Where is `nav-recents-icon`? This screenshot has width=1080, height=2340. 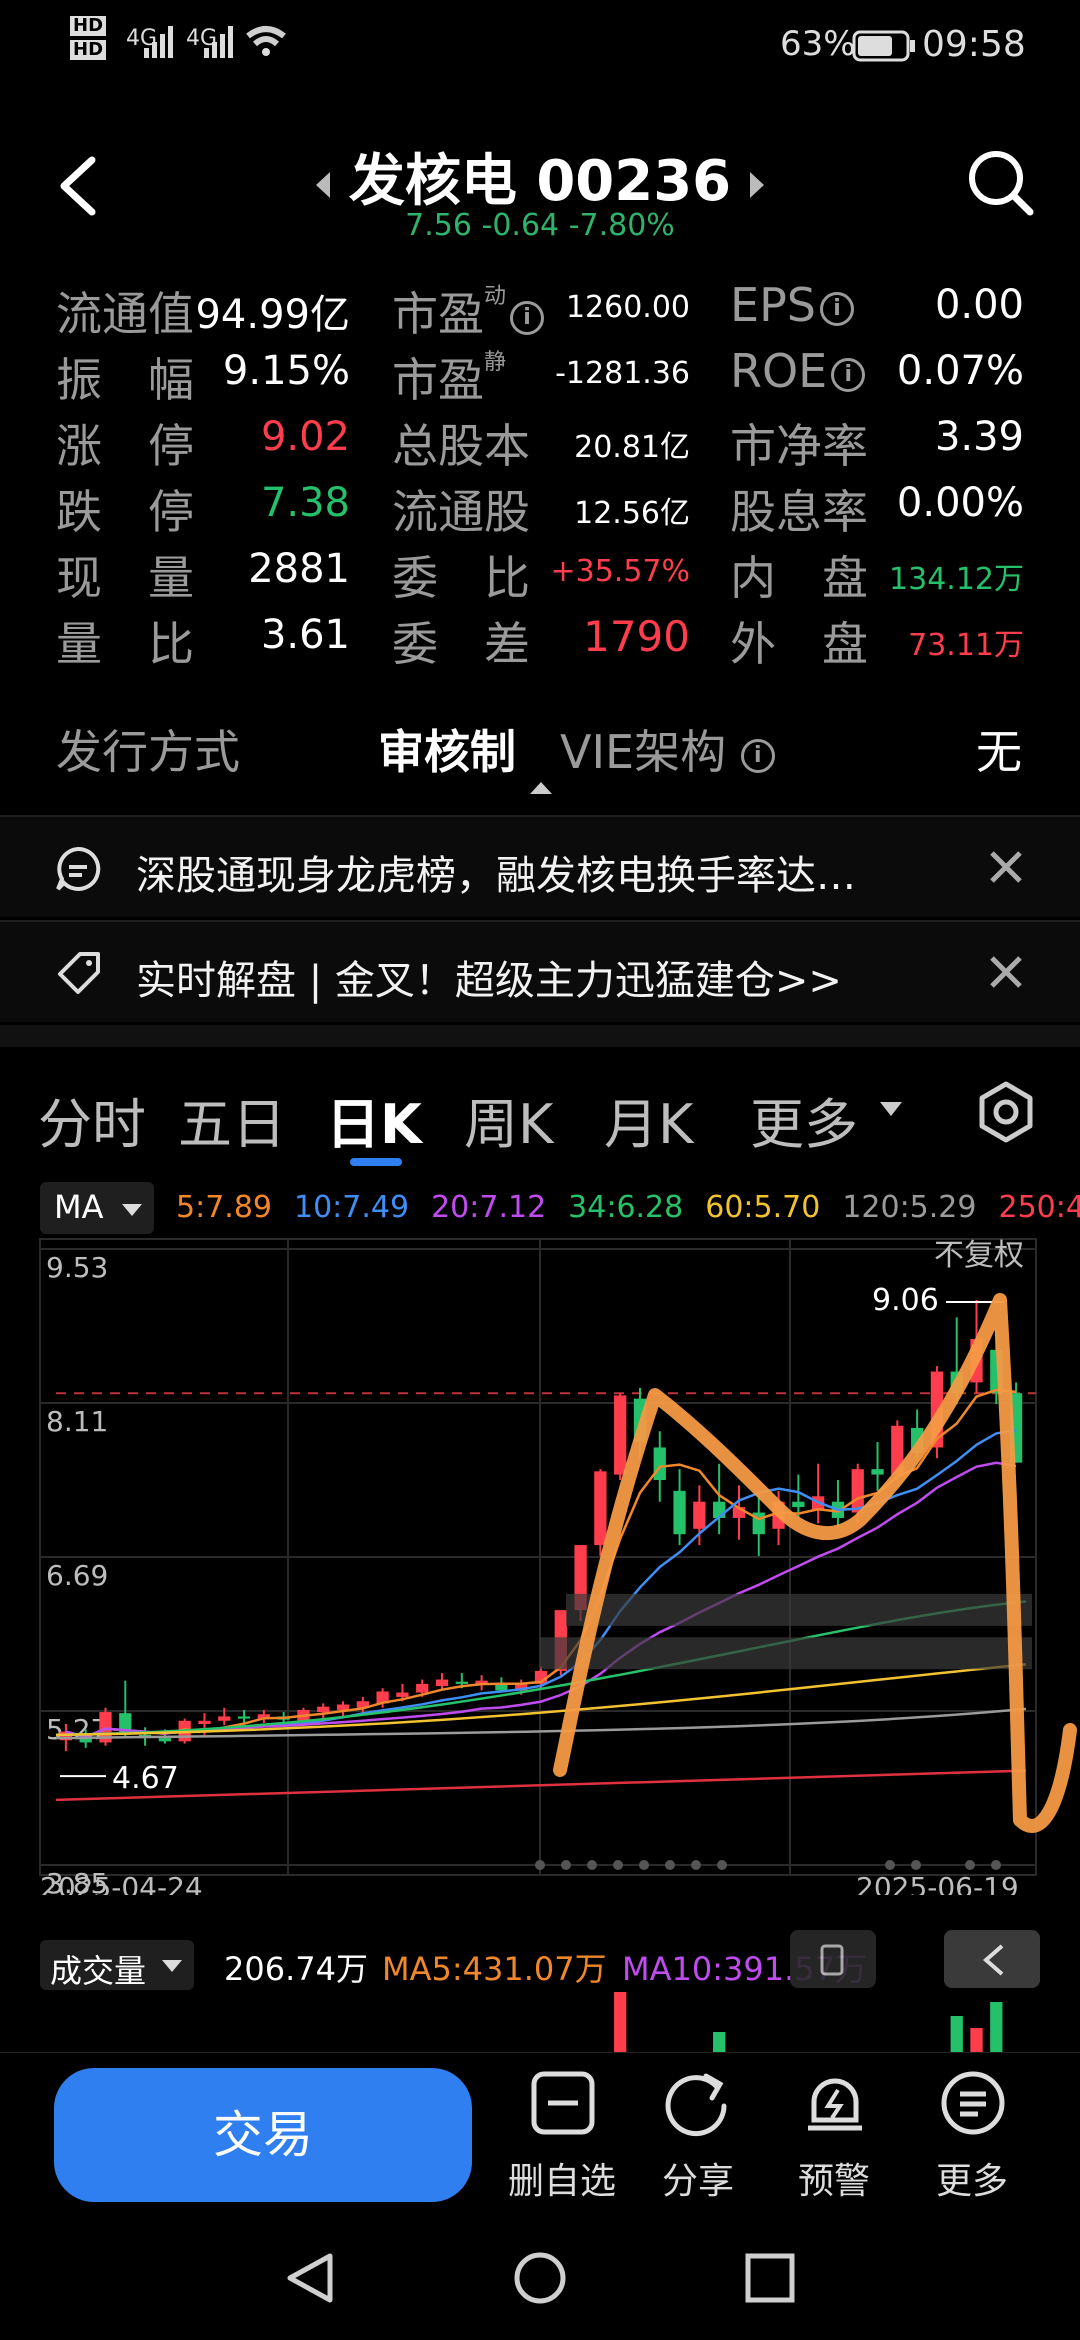 nav-recents-icon is located at coordinates (770, 2278).